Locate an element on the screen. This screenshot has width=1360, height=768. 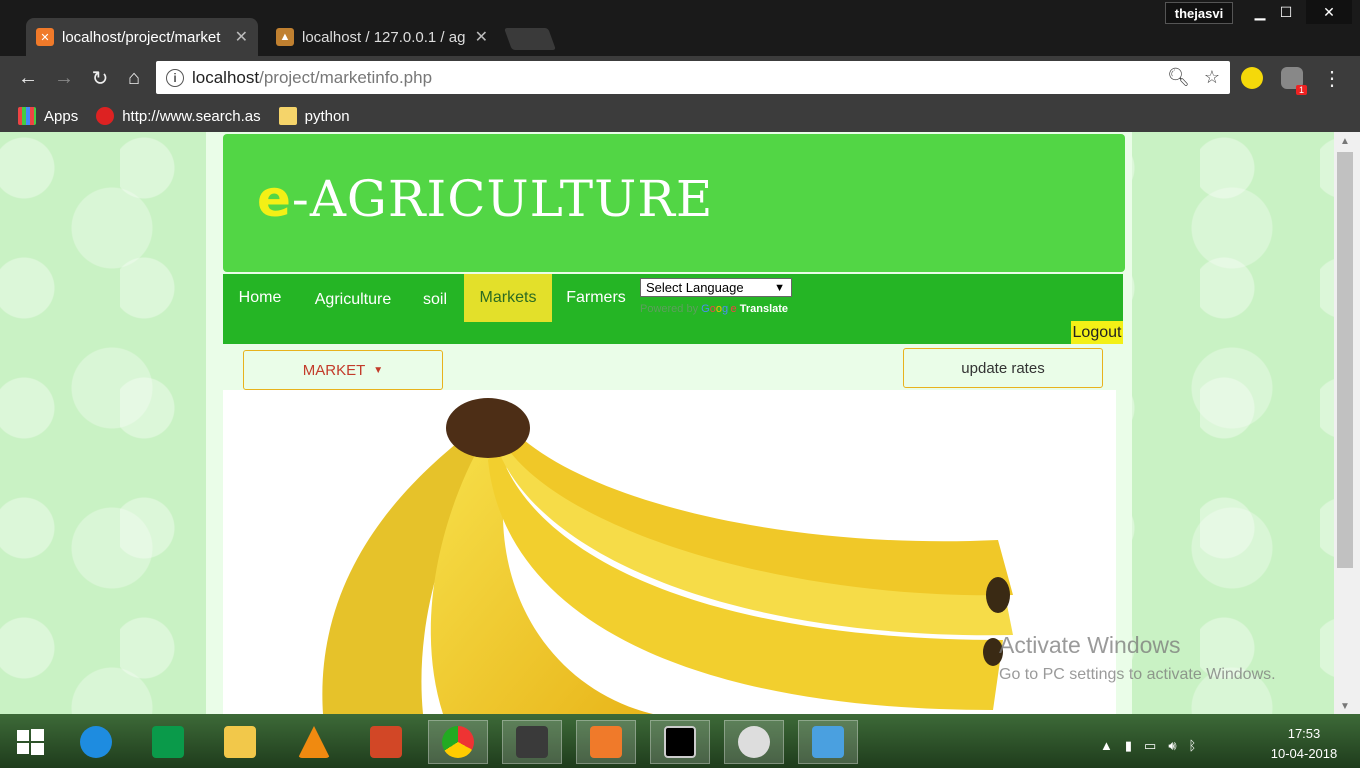
clock-time: 17:53 is located at coordinates (1304, 733).